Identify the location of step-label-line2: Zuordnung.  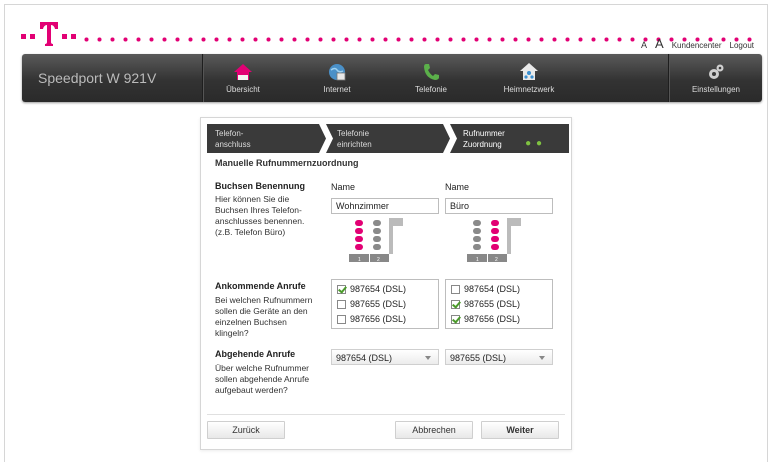
(482, 144).